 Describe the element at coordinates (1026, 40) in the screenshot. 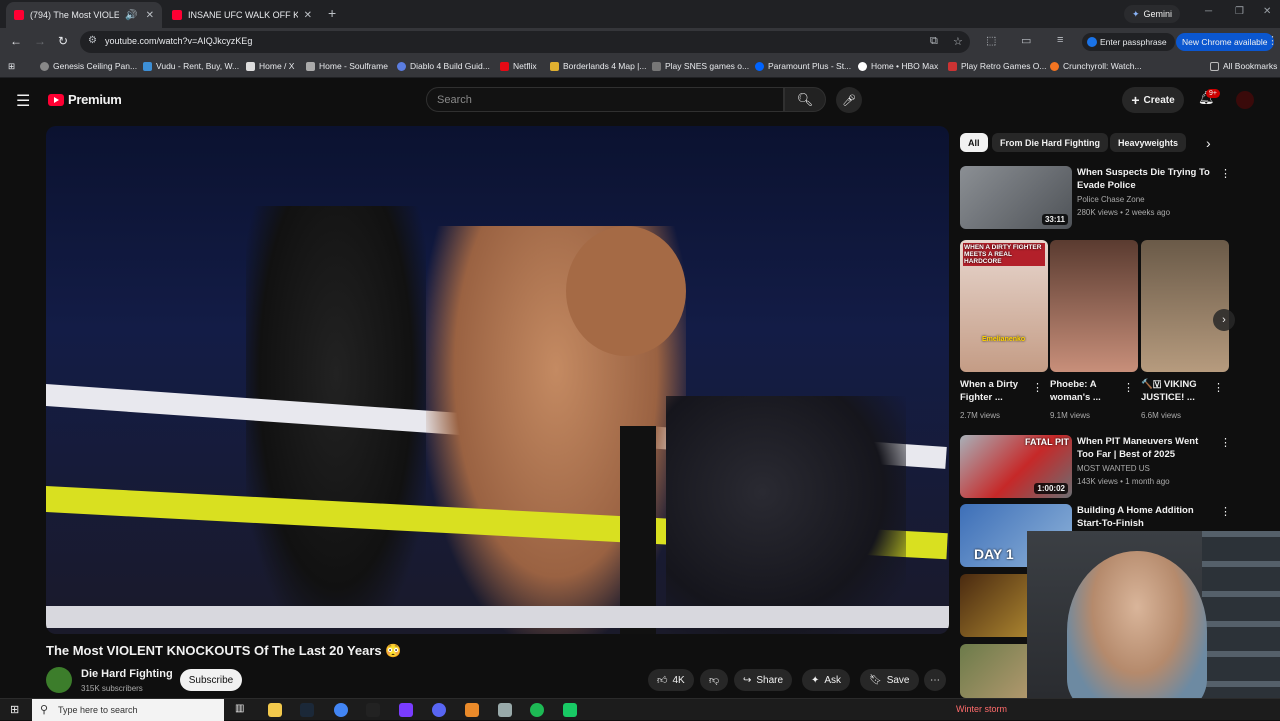

I see `cast-icon: ▭` at that location.